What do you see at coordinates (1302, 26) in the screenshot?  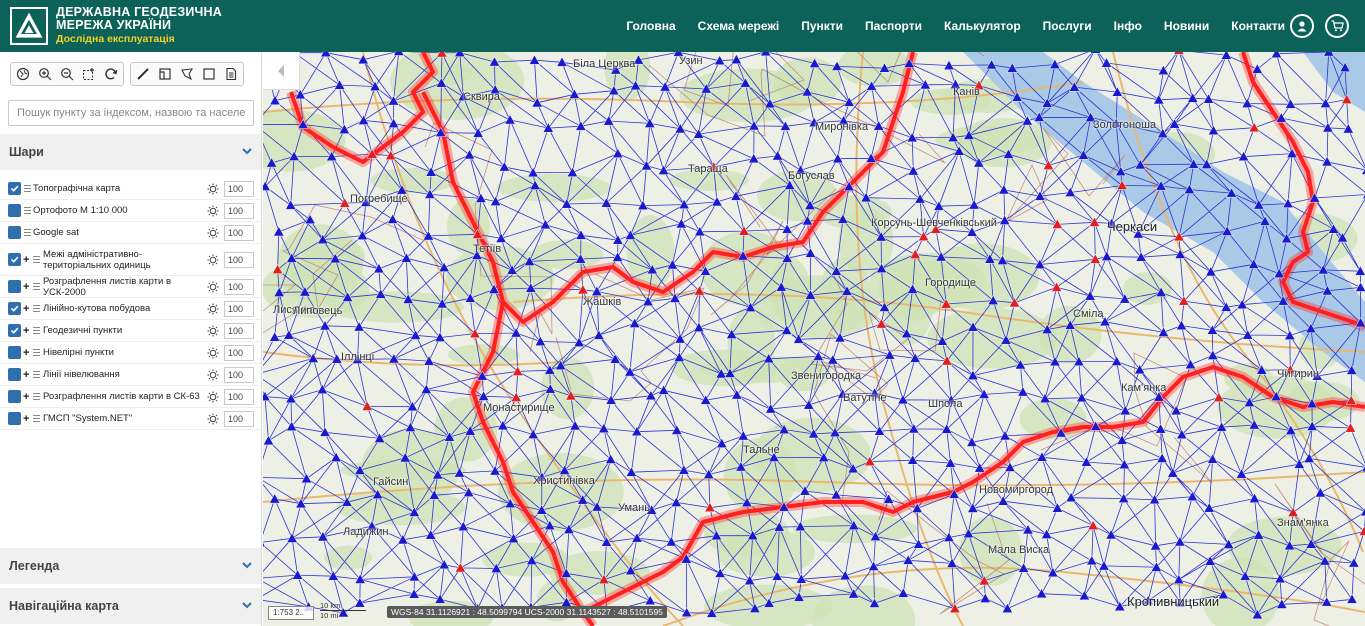 I see `user-button` at bounding box center [1302, 26].